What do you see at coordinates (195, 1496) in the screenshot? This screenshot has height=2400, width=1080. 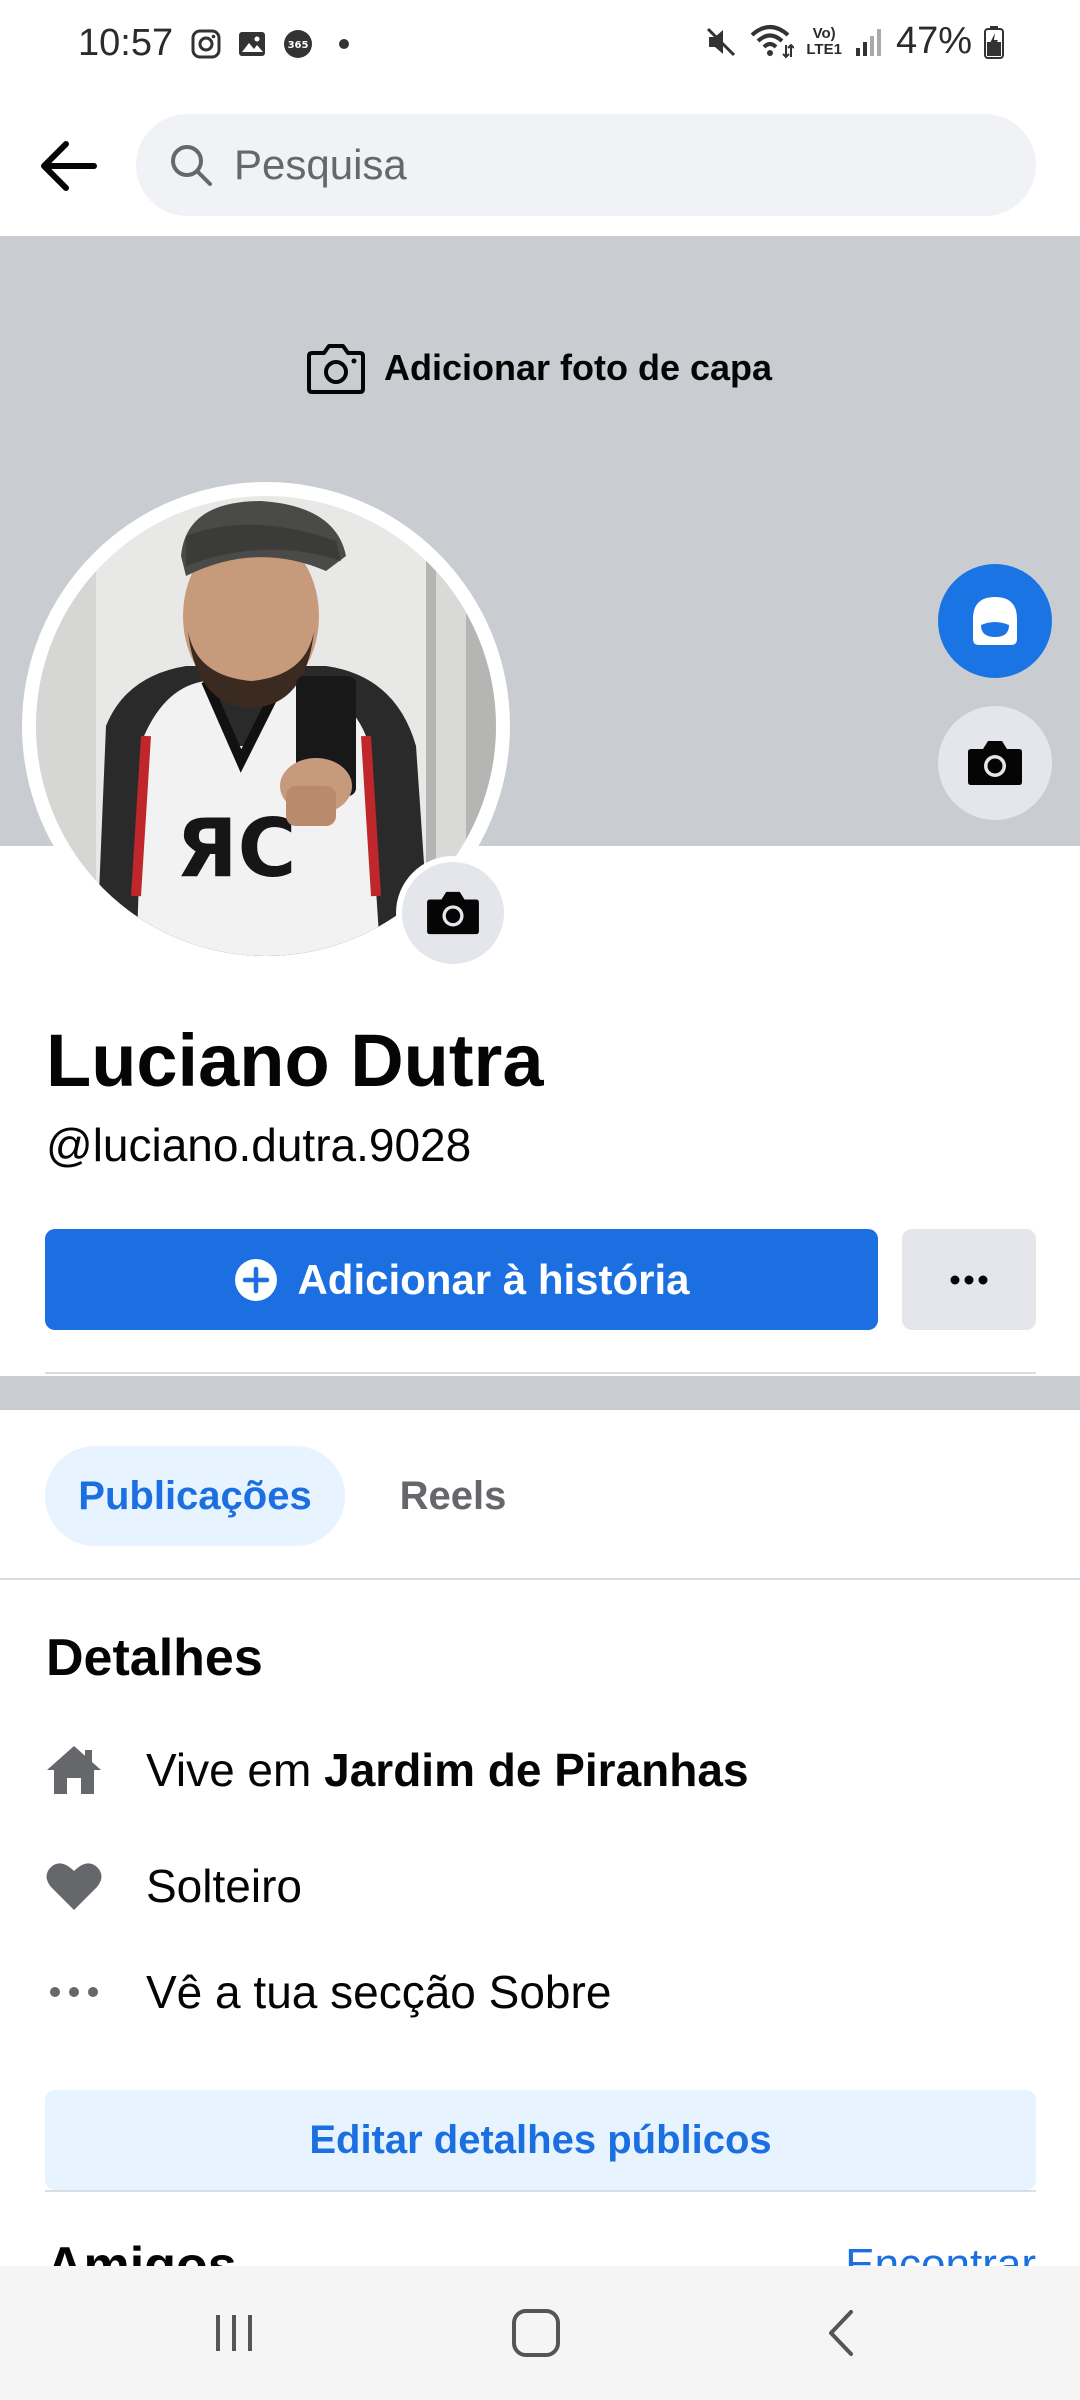 I see `tab-publicacoes: Publicações` at bounding box center [195, 1496].